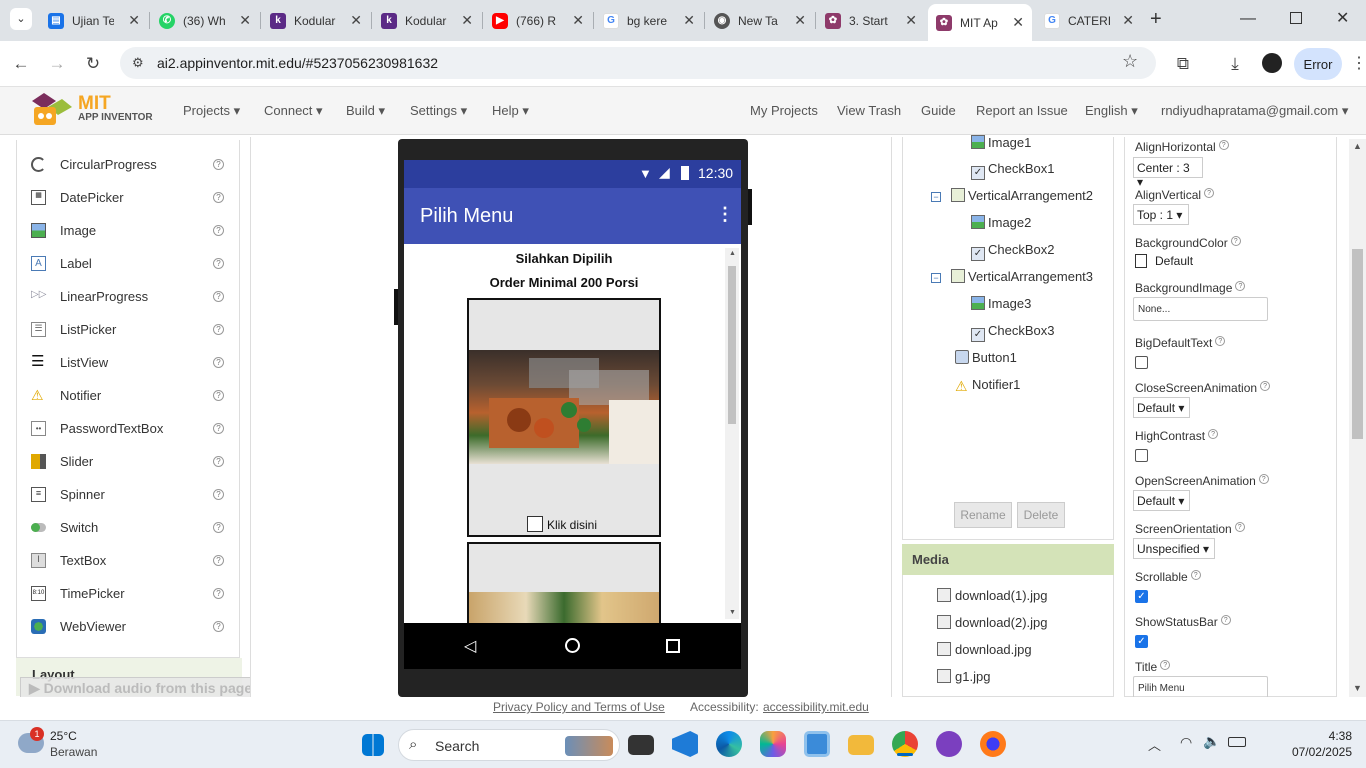  I want to click on palette-item-label: A Label?, so click(129, 263).